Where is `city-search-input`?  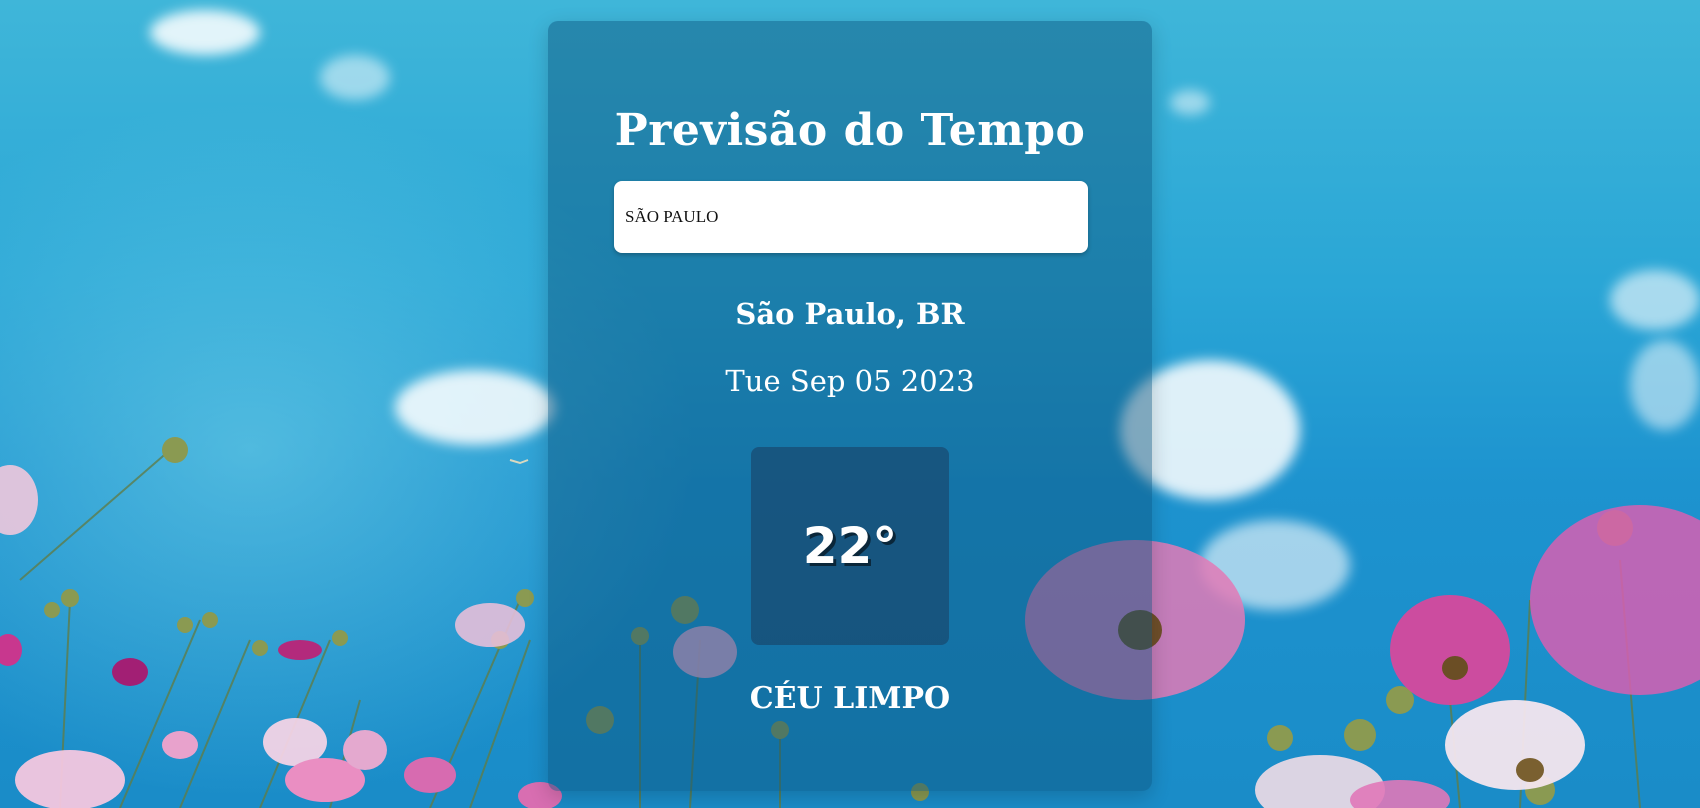 city-search-input is located at coordinates (851, 217).